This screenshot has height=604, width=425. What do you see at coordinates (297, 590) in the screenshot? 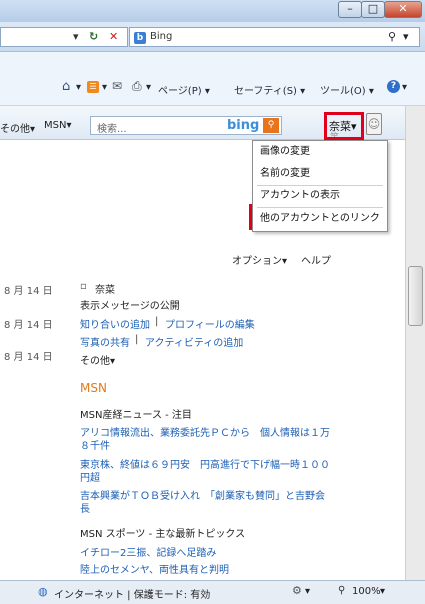
I see `protected-mode-icon: ⚙` at bounding box center [297, 590].